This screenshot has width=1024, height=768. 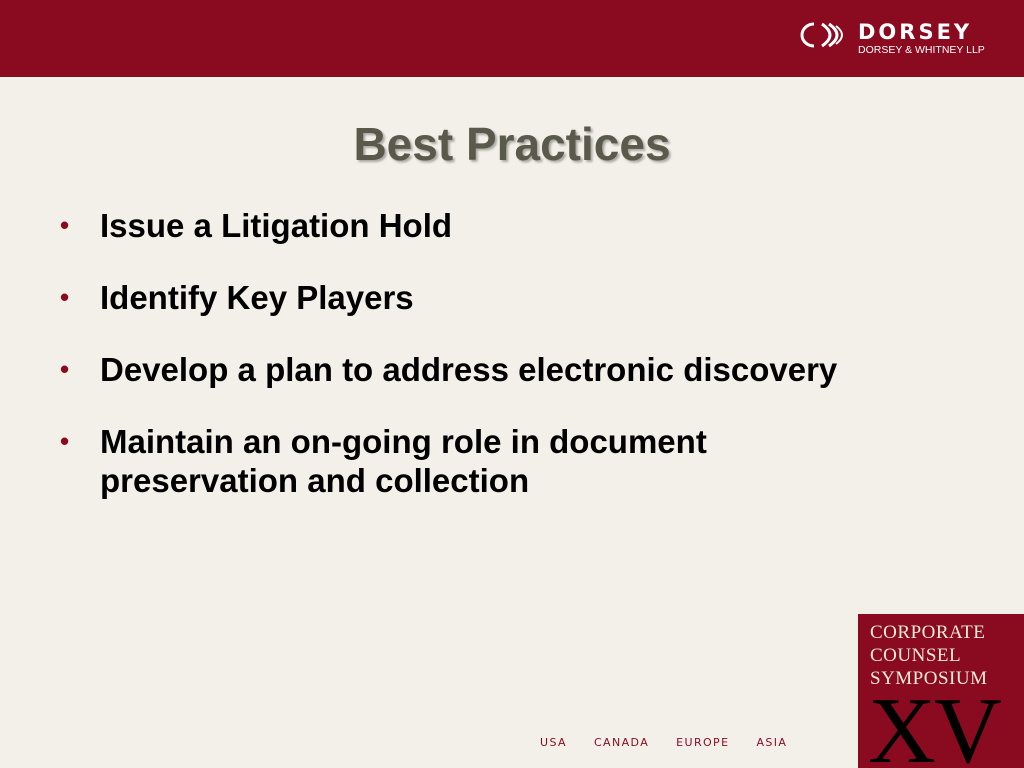 I want to click on symposium-badge: CORPORATE COUNSEL SYMPOSIUM XV, so click(x=941, y=691).